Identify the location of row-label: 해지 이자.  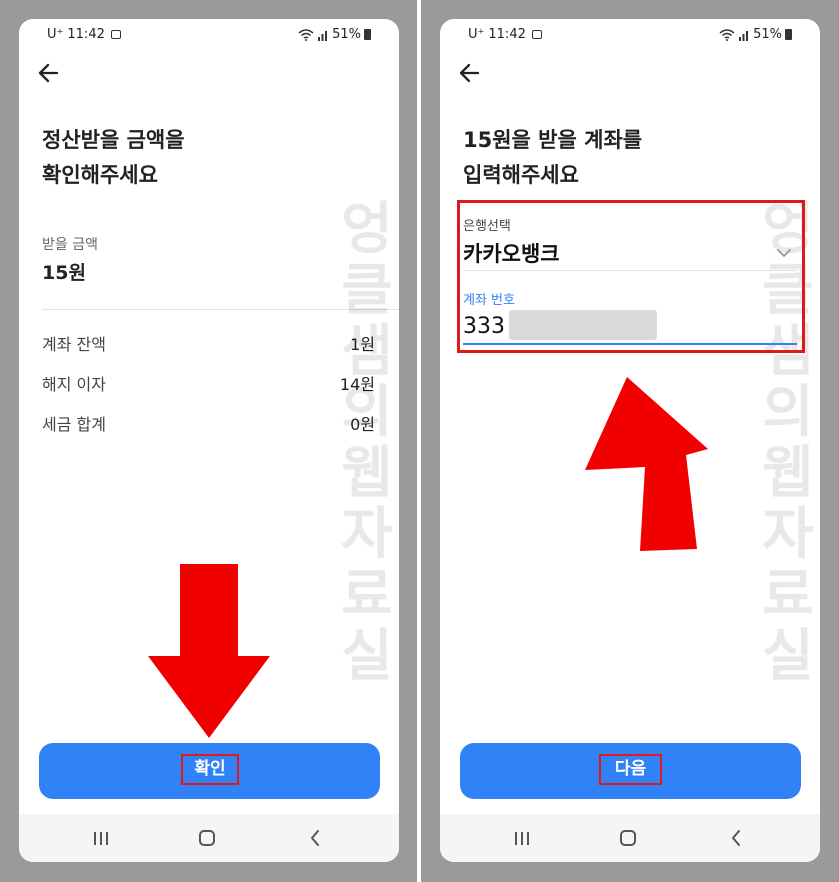
(74, 384).